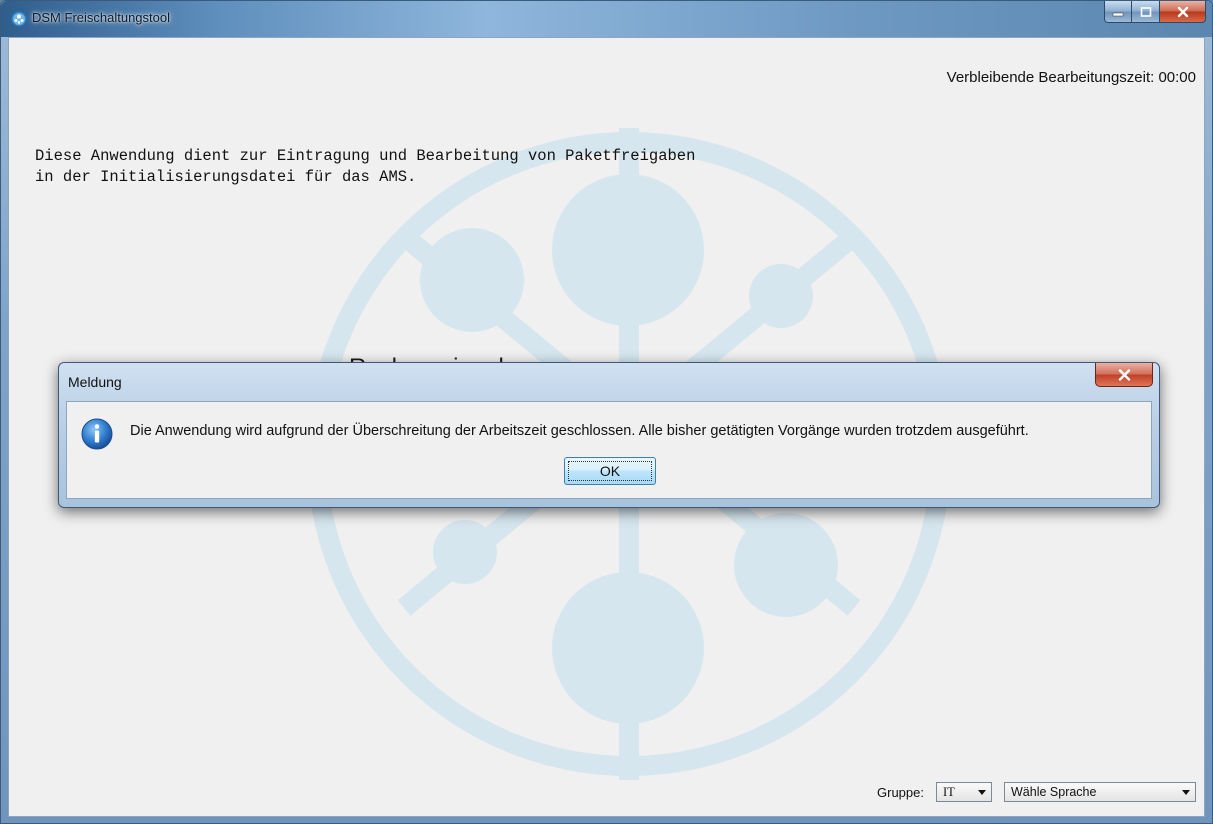 The image size is (1213, 824). I want to click on remaining-time-label: Verbleibende Bearbeitungszeit: 00:00, so click(1071, 77).